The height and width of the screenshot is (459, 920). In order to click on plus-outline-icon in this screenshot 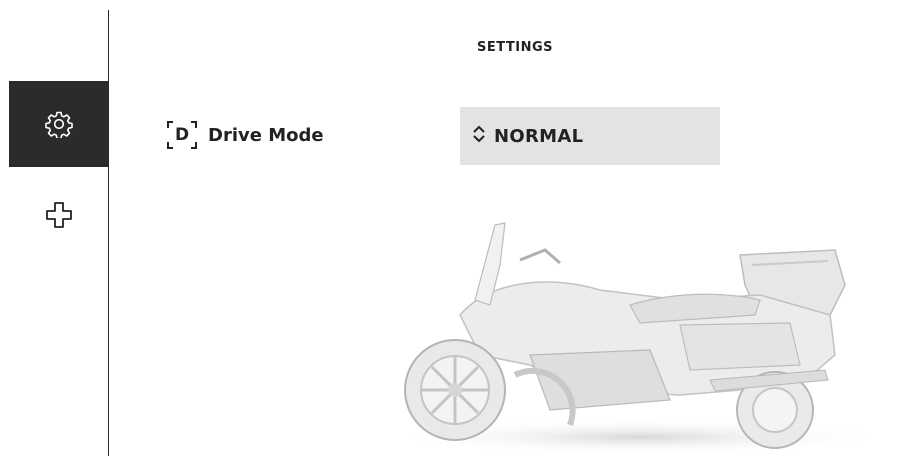, I will do `click(59, 215)`.